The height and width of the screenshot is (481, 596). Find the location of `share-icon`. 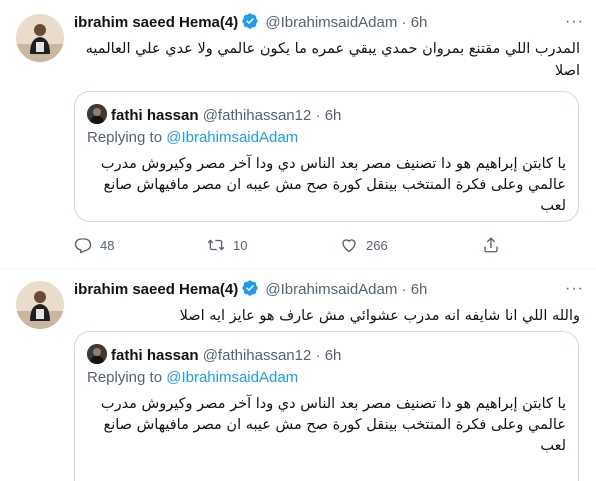

share-icon is located at coordinates (491, 245).